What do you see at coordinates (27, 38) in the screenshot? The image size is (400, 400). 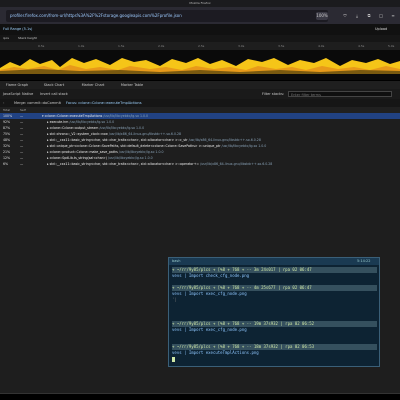 I see `track-label-stack-height: Stack height` at bounding box center [27, 38].